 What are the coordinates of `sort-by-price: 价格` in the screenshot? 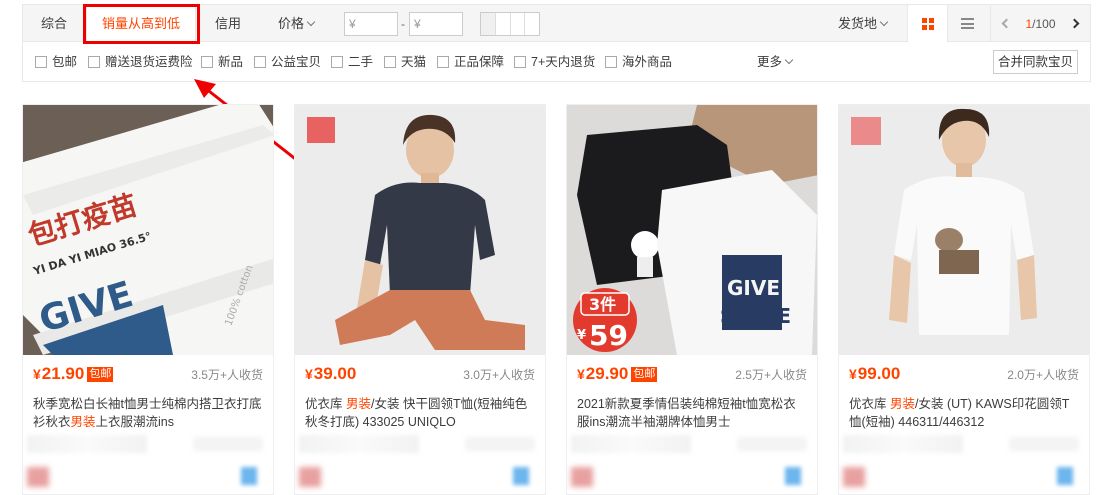 It's located at (297, 23).